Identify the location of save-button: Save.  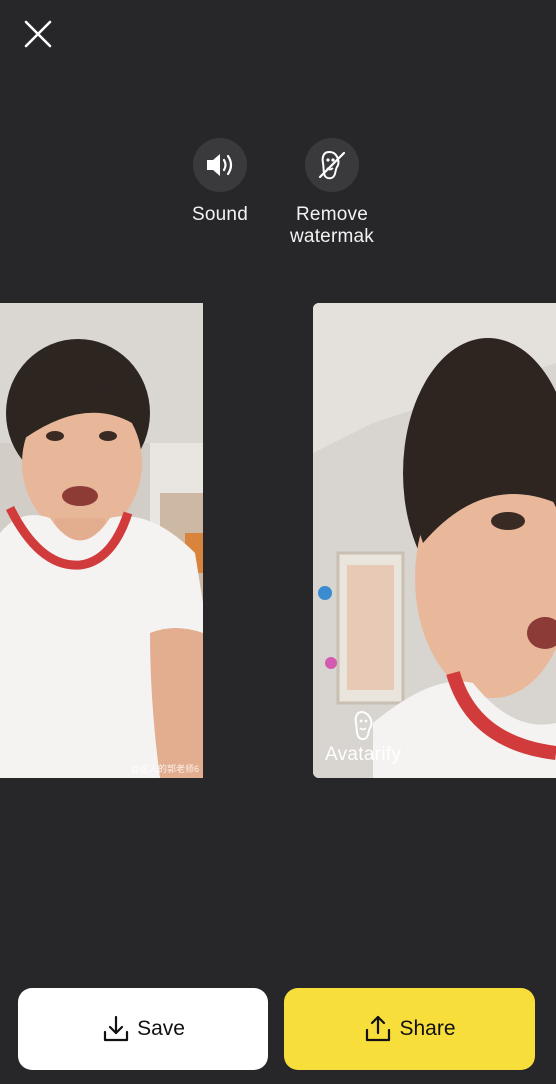
(143, 1029).